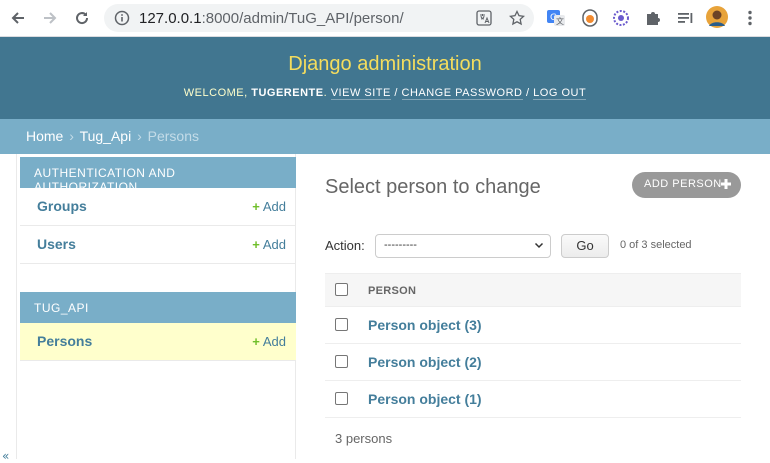 Image resolution: width=770 pixels, height=463 pixels. Describe the element at coordinates (360, 93) in the screenshot. I see `view-site-link: VIEW SITE` at that location.